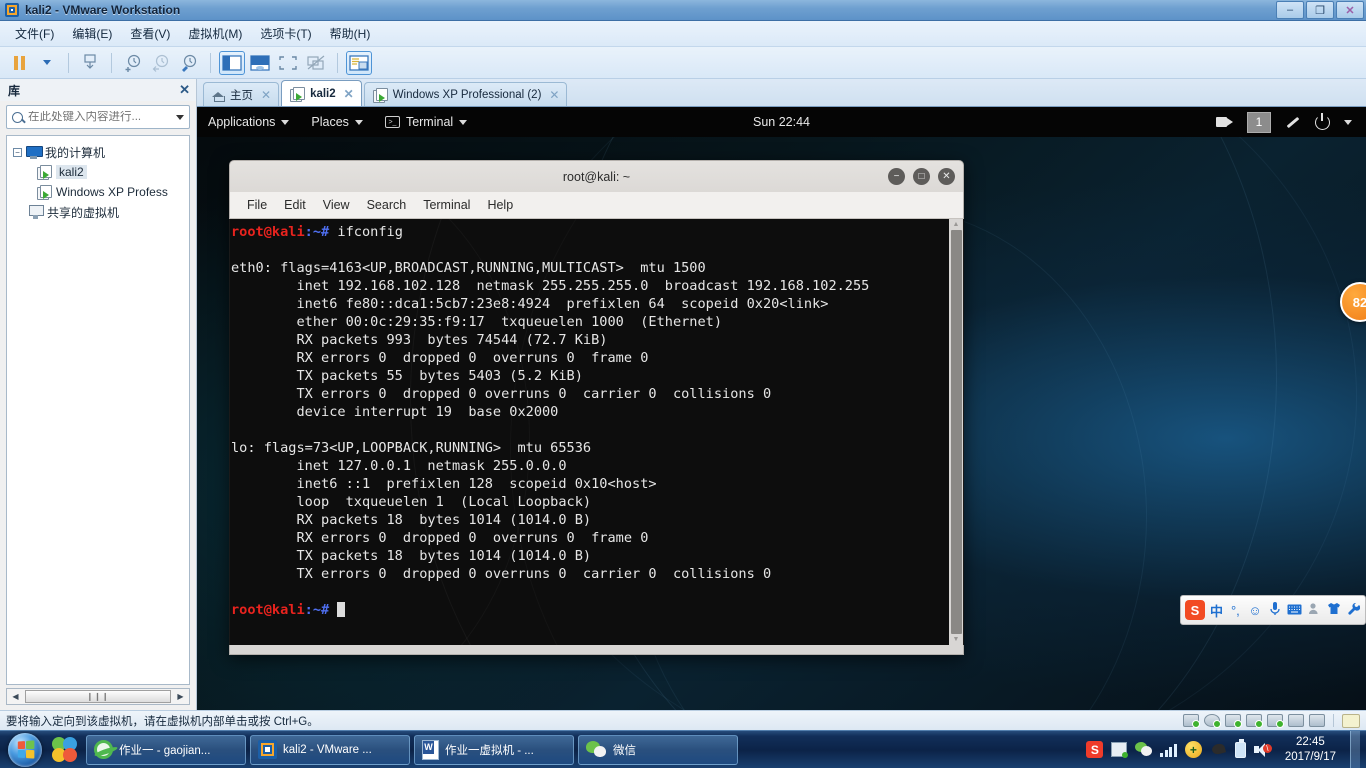  What do you see at coordinates (1216, 610) in the screenshot?
I see `ime-mode-toggle: 中` at bounding box center [1216, 610].